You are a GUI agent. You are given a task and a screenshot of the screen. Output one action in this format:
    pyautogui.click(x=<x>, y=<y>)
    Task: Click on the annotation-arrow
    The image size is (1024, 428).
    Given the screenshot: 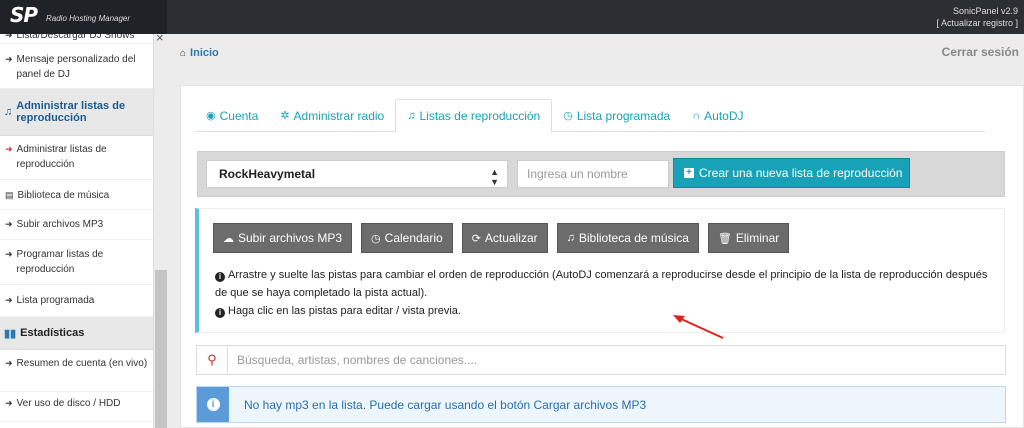 What is the action you would take?
    pyautogui.click(x=698, y=327)
    